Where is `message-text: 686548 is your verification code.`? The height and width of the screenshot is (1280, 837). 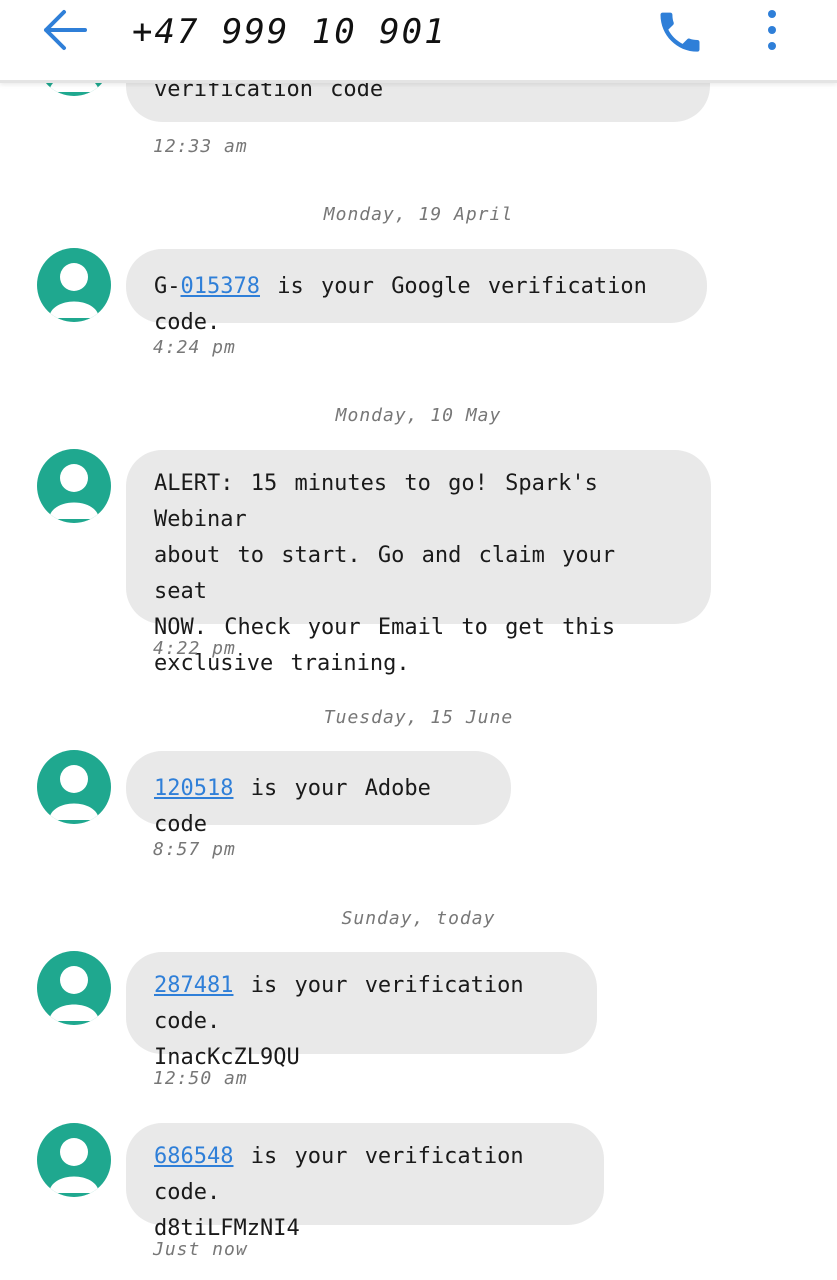 message-text: 686548 is your verification code. is located at coordinates (339, 1174).